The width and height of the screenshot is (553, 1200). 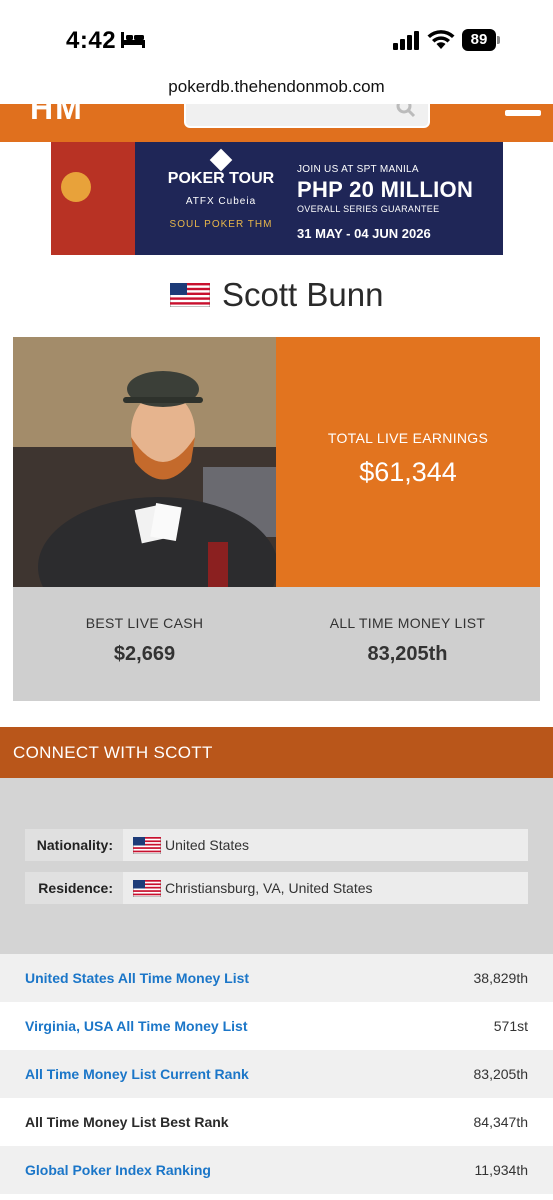 I want to click on total-live-earnings-card: TOTAL LIVE EARNINGS $61,344, so click(x=408, y=462).